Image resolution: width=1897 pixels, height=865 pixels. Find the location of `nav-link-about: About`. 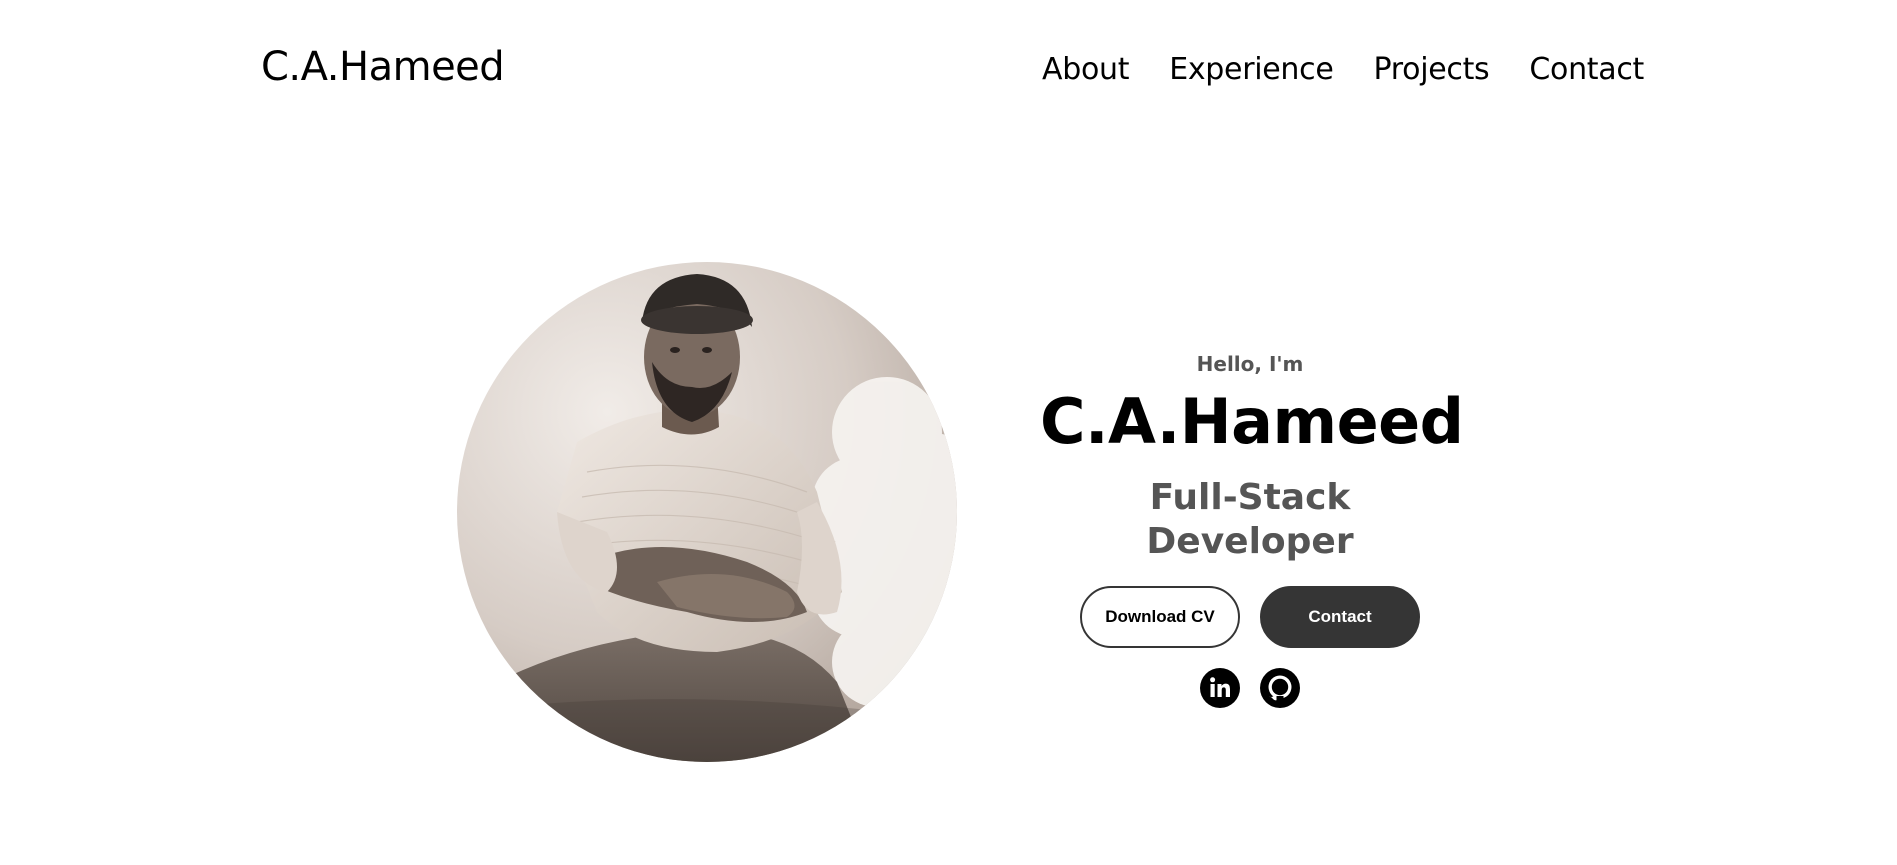

nav-link-about: About is located at coordinates (1086, 69).